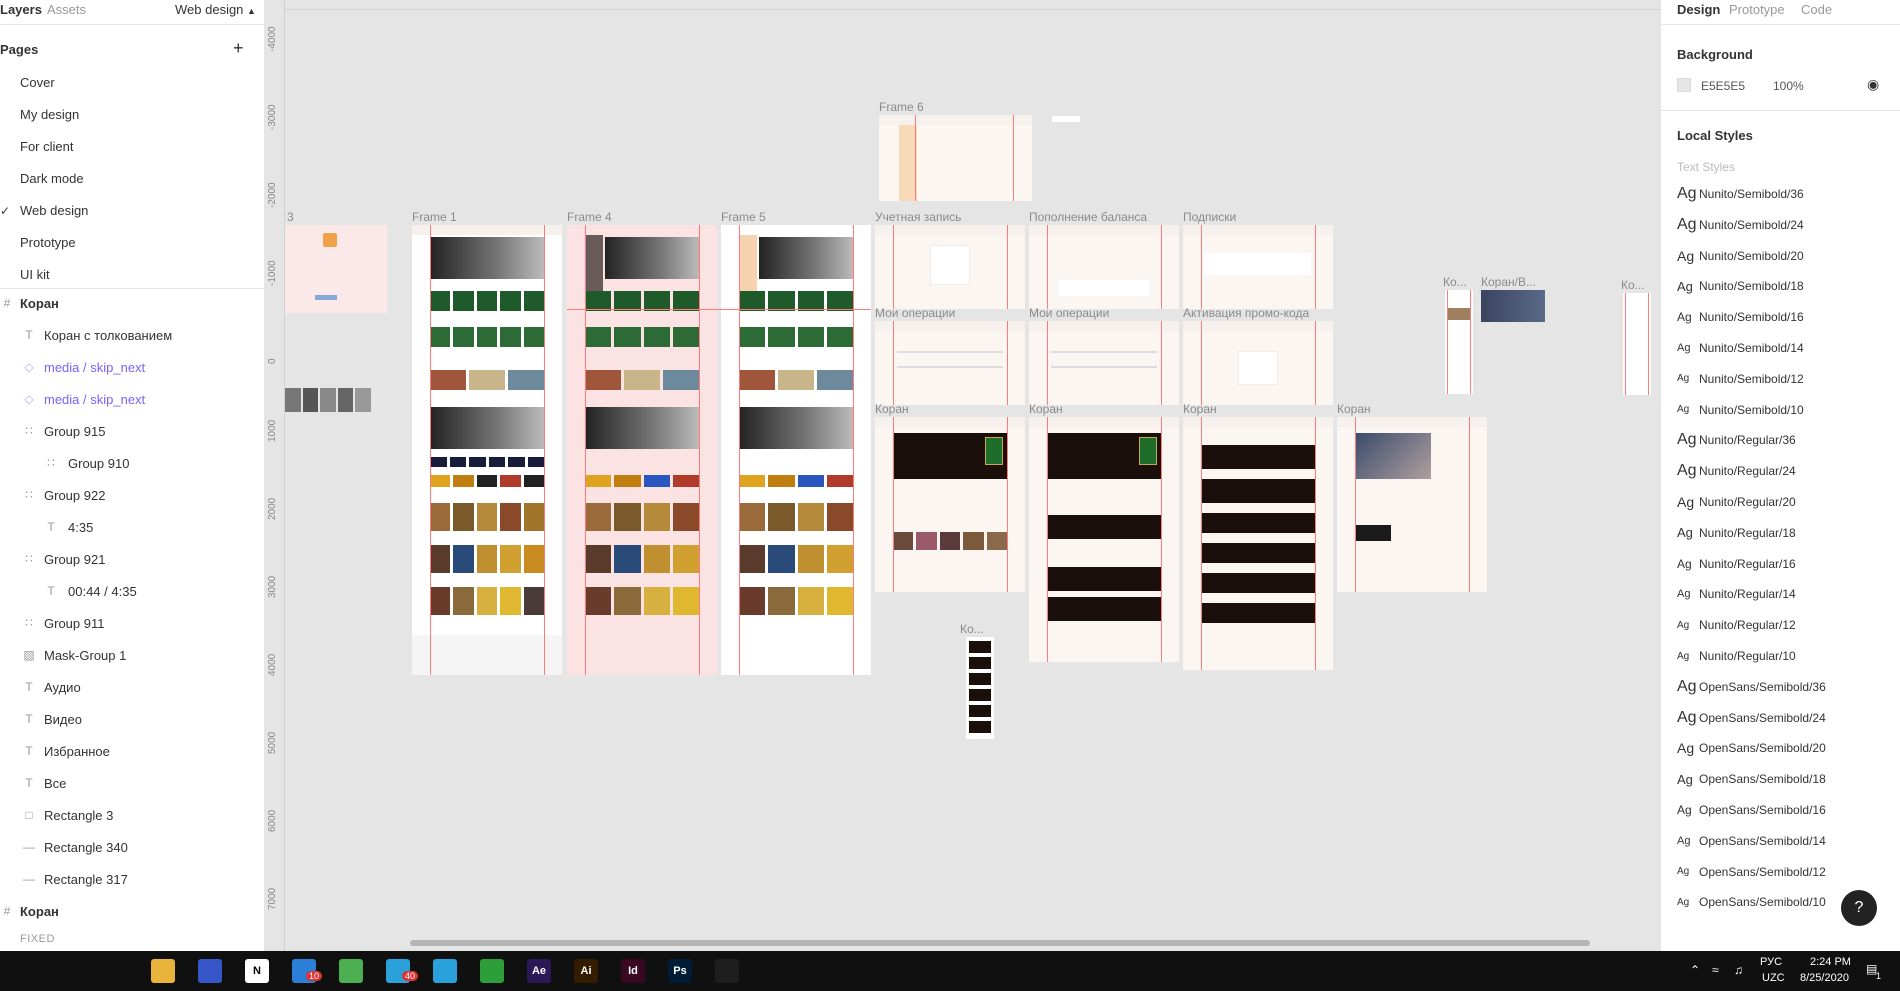  What do you see at coordinates (1757, 9) in the screenshot?
I see `tab-prototype: Prototype` at bounding box center [1757, 9].